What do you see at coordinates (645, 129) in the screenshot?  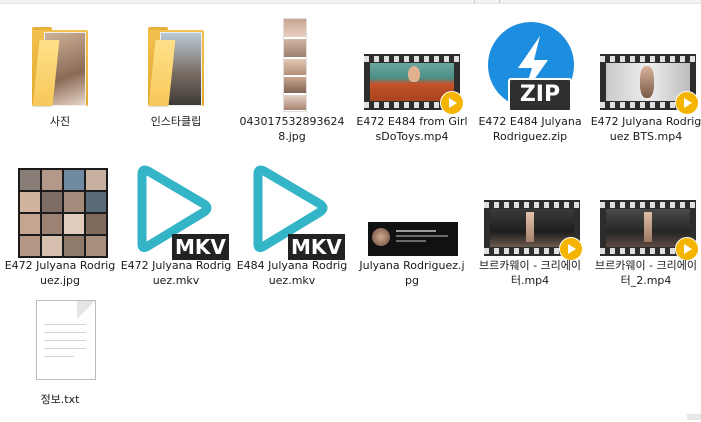 I see `file-name: E472 Julyana Rodriguez BTS.mp4` at bounding box center [645, 129].